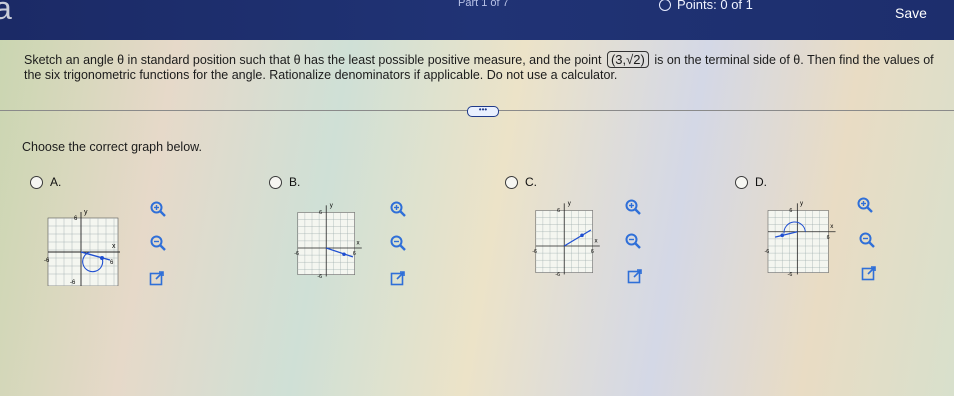 Image resolution: width=954 pixels, height=396 pixels. What do you see at coordinates (511, 182) in the screenshot?
I see `option-c-radio` at bounding box center [511, 182].